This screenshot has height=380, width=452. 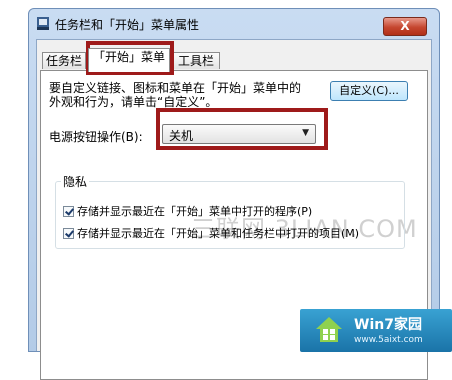 I want to click on recent-programs-option: 存储并显示最近在「开始」菜单中打开的程序(P), so click(x=187, y=211).